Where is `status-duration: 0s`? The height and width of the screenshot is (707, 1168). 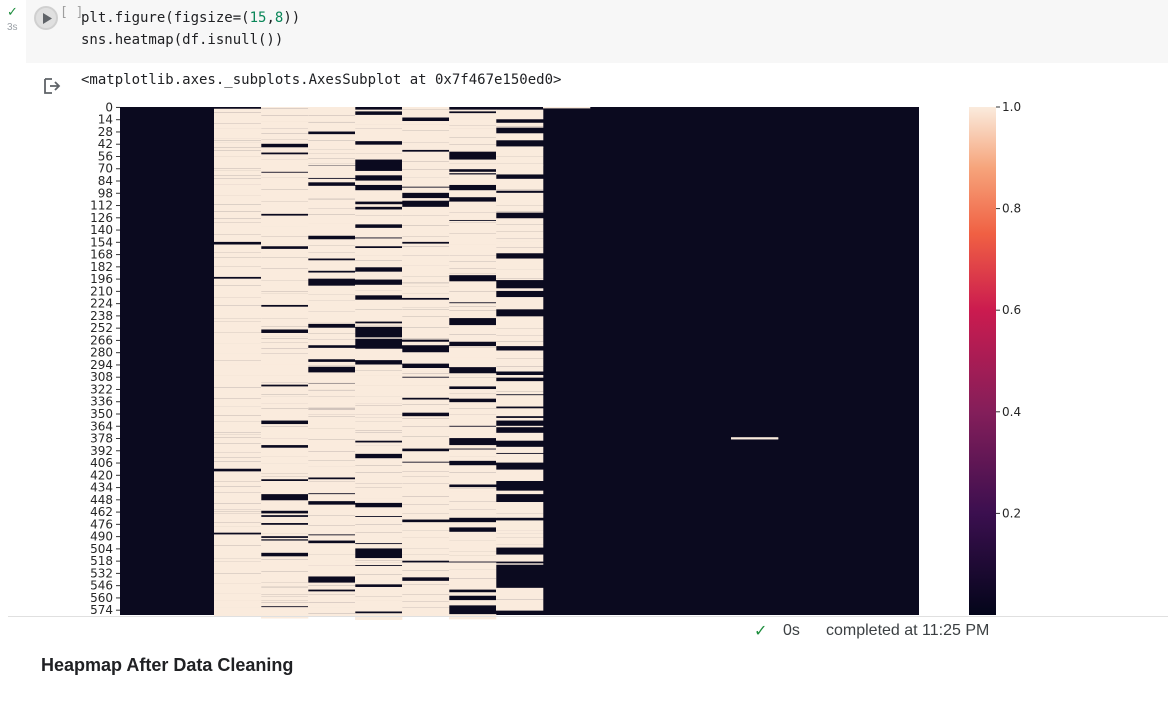 status-duration: 0s is located at coordinates (791, 630).